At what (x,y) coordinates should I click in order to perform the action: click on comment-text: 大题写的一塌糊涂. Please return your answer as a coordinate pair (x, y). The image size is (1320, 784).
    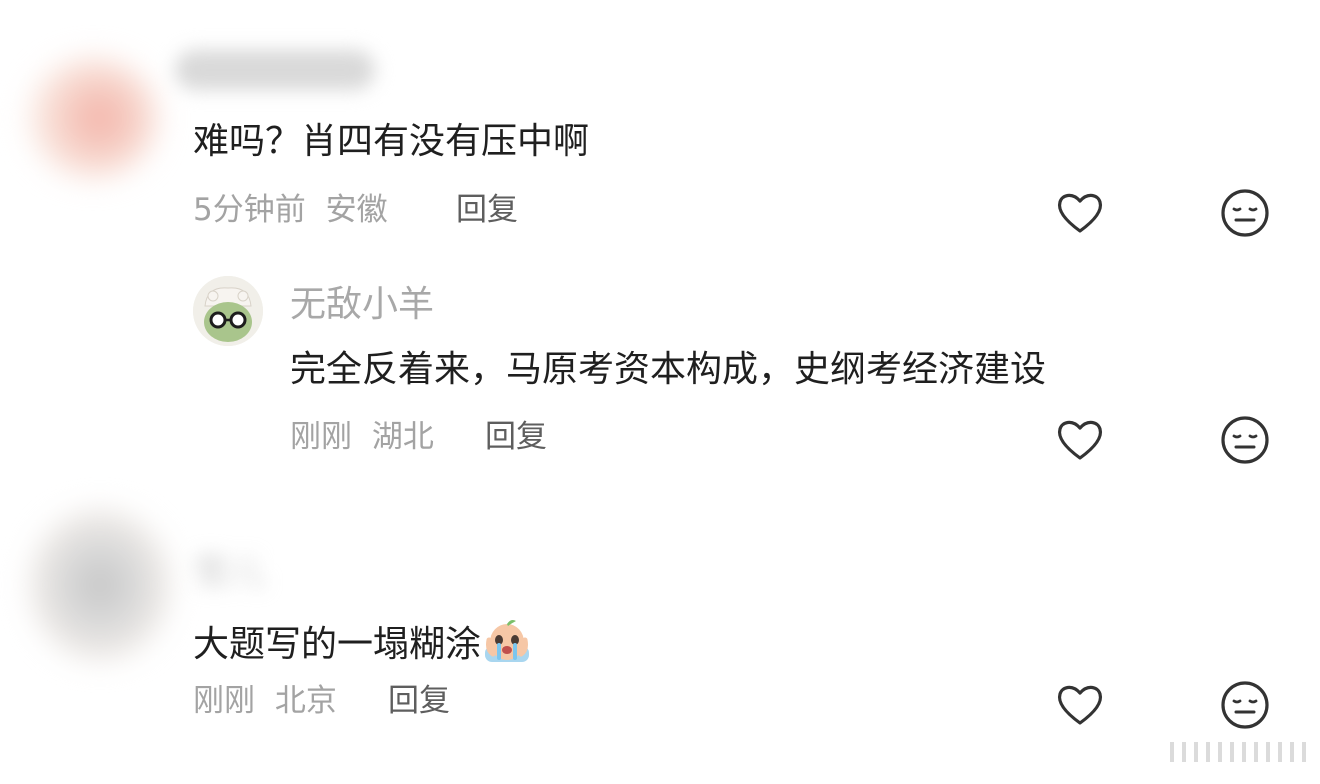
    Looking at the image, I should click on (363, 640).